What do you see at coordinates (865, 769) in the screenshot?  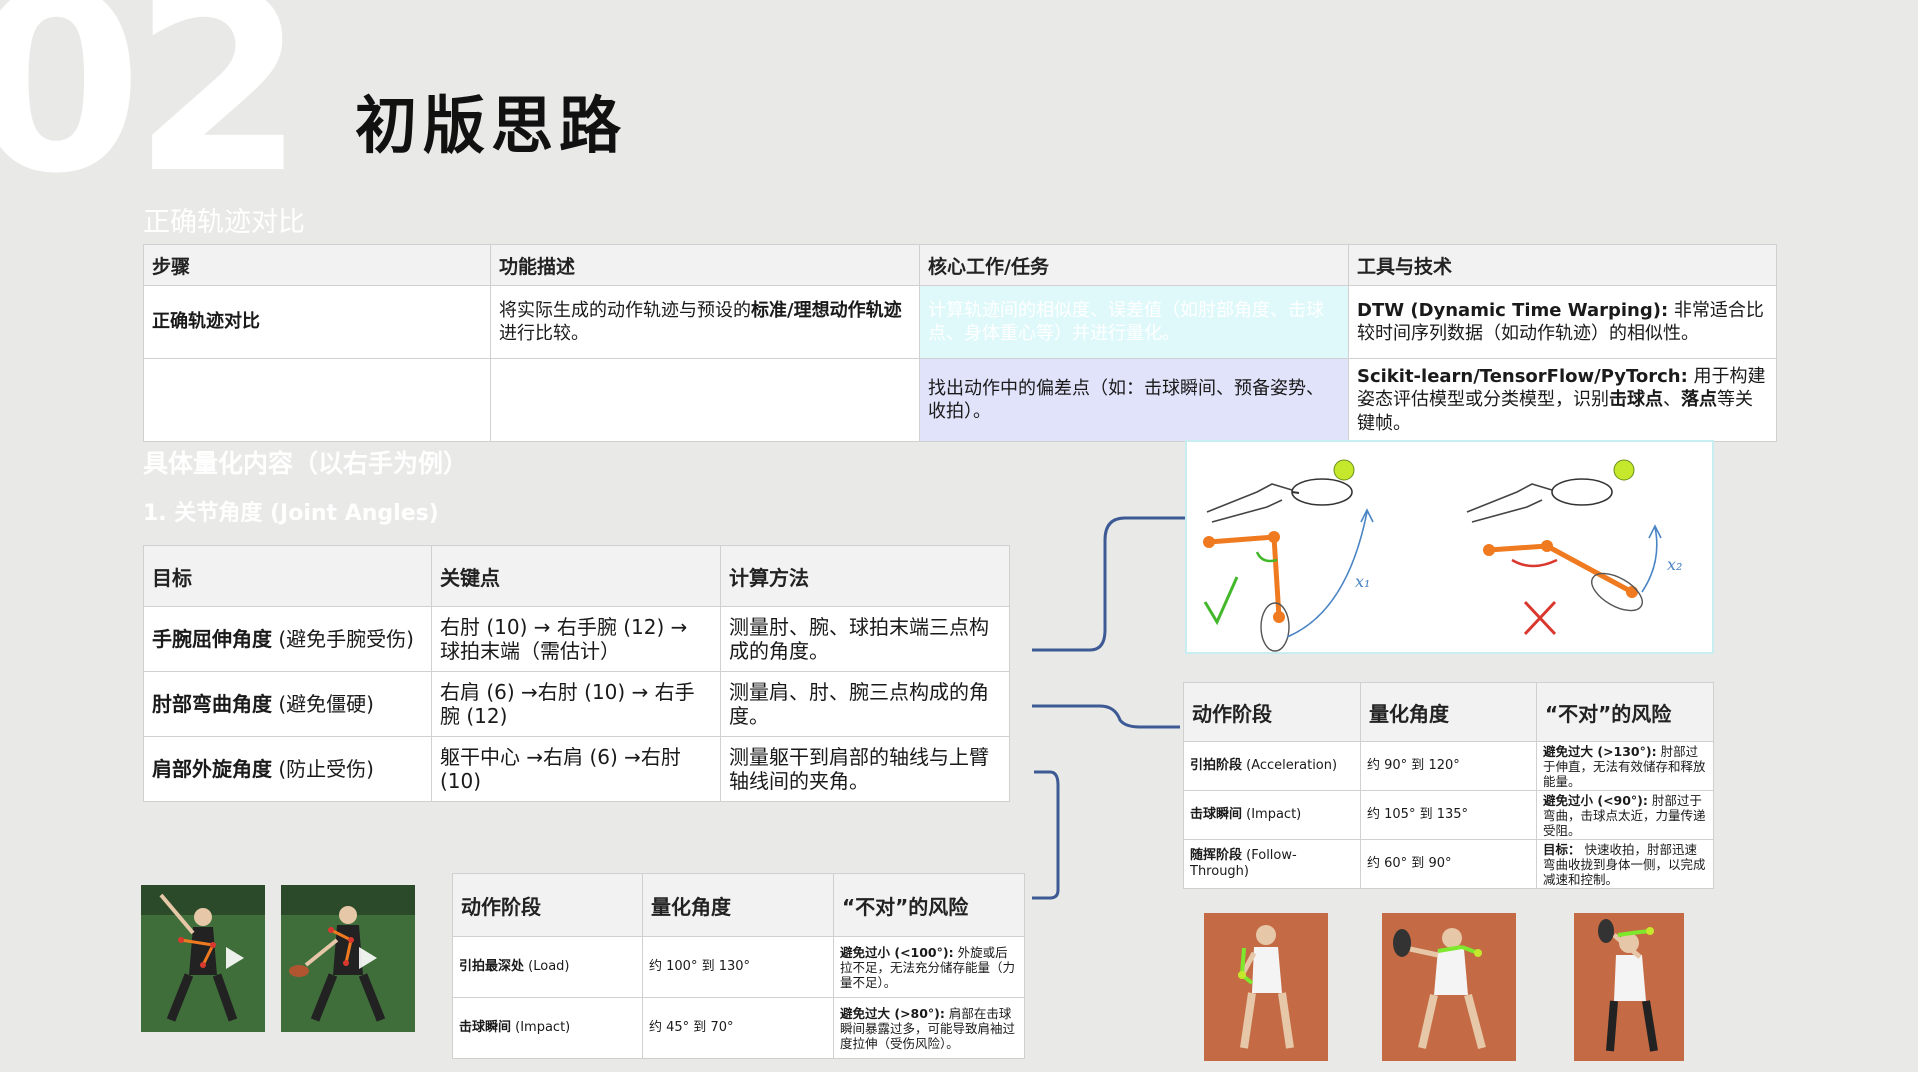 I see `method-cell: 测量躯干到肩部的轴线与上臂轴线间的夹角。` at bounding box center [865, 769].